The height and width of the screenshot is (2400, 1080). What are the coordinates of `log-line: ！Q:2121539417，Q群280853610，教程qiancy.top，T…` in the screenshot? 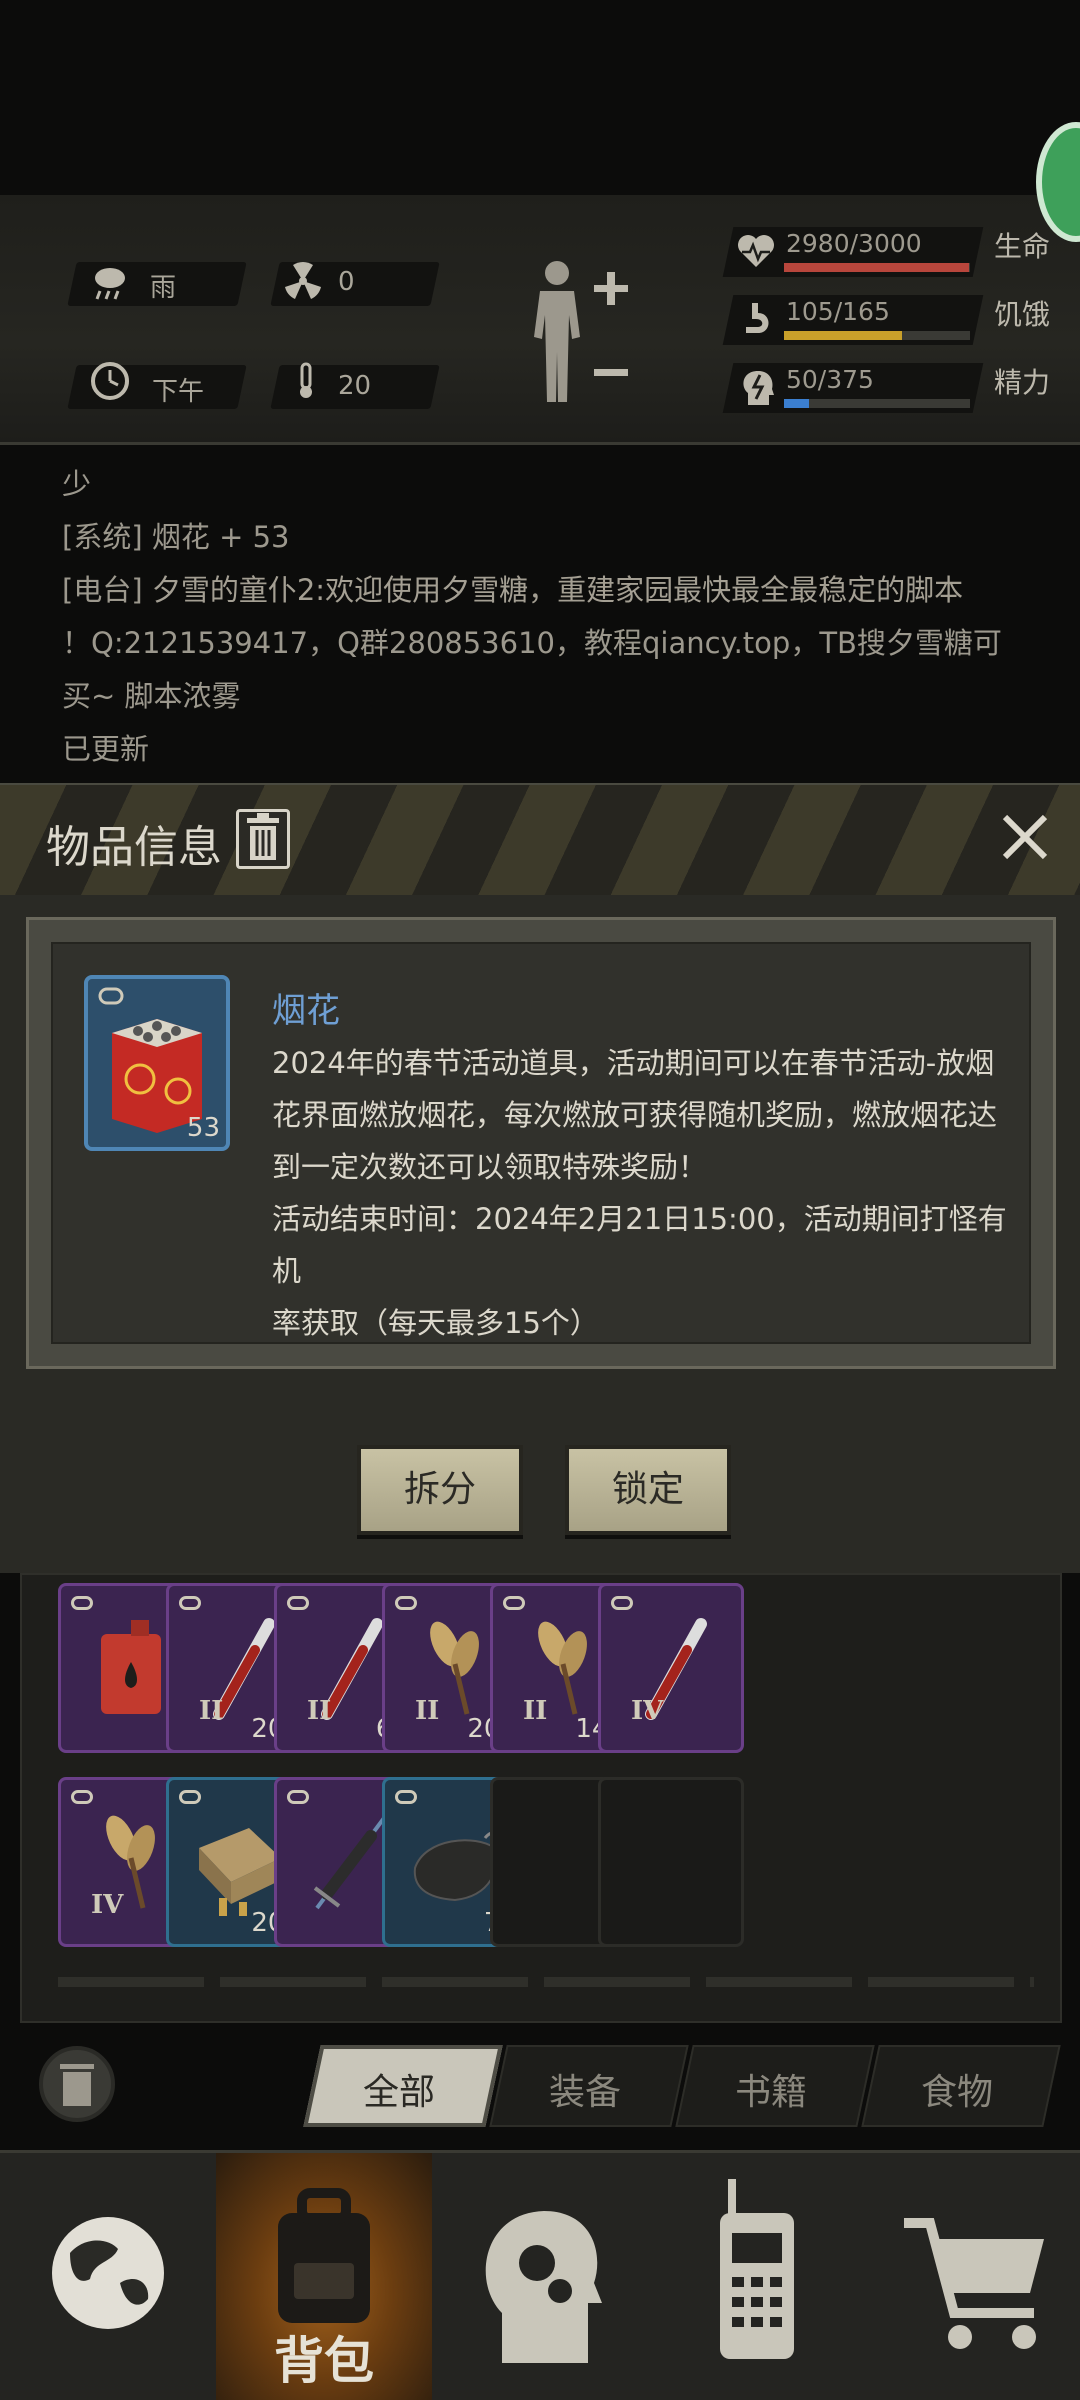 It's located at (532, 669).